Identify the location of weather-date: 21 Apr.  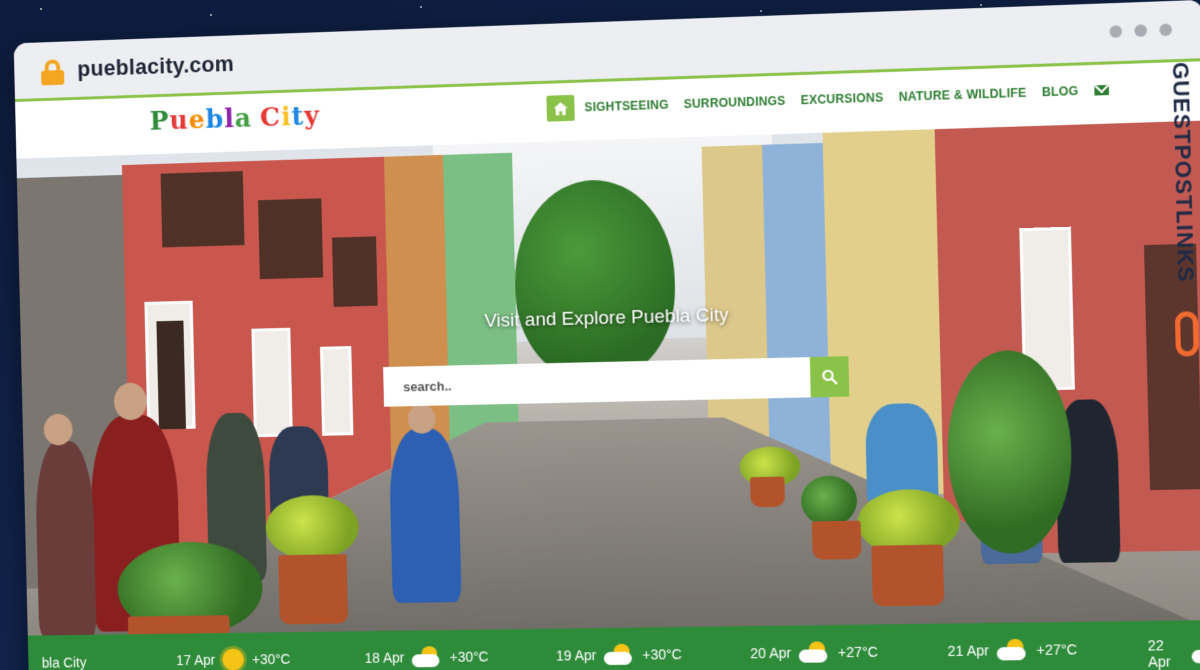
(968, 651).